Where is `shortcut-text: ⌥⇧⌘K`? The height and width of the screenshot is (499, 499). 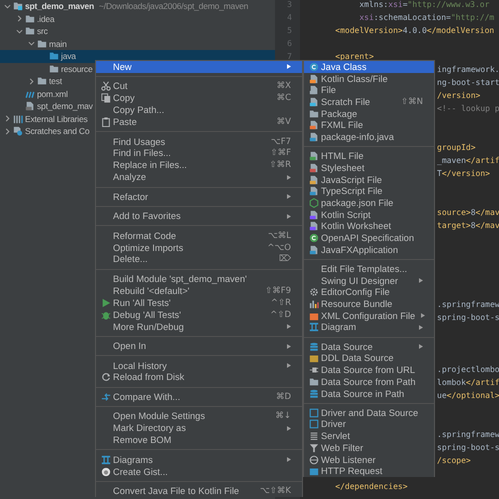
shortcut-text: ⌥⇧⌘K is located at coordinates (275, 491).